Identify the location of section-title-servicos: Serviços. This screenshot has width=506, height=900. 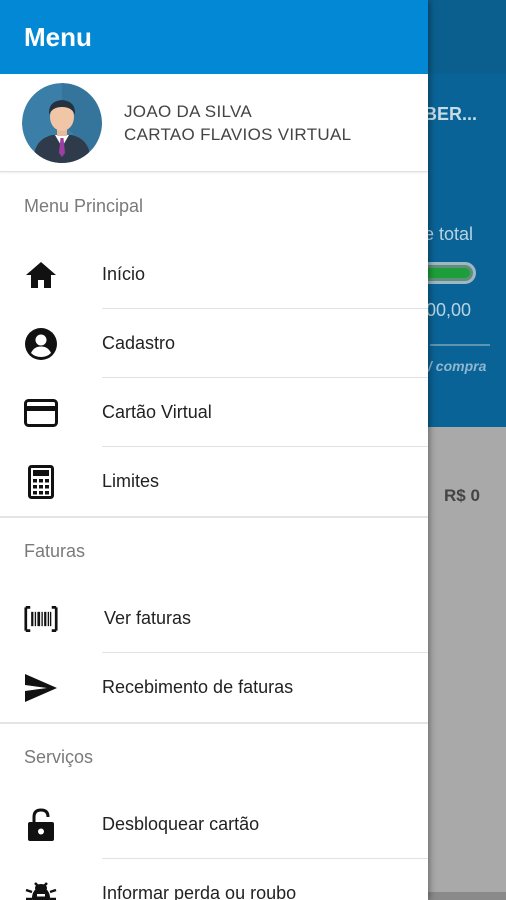
(59, 756).